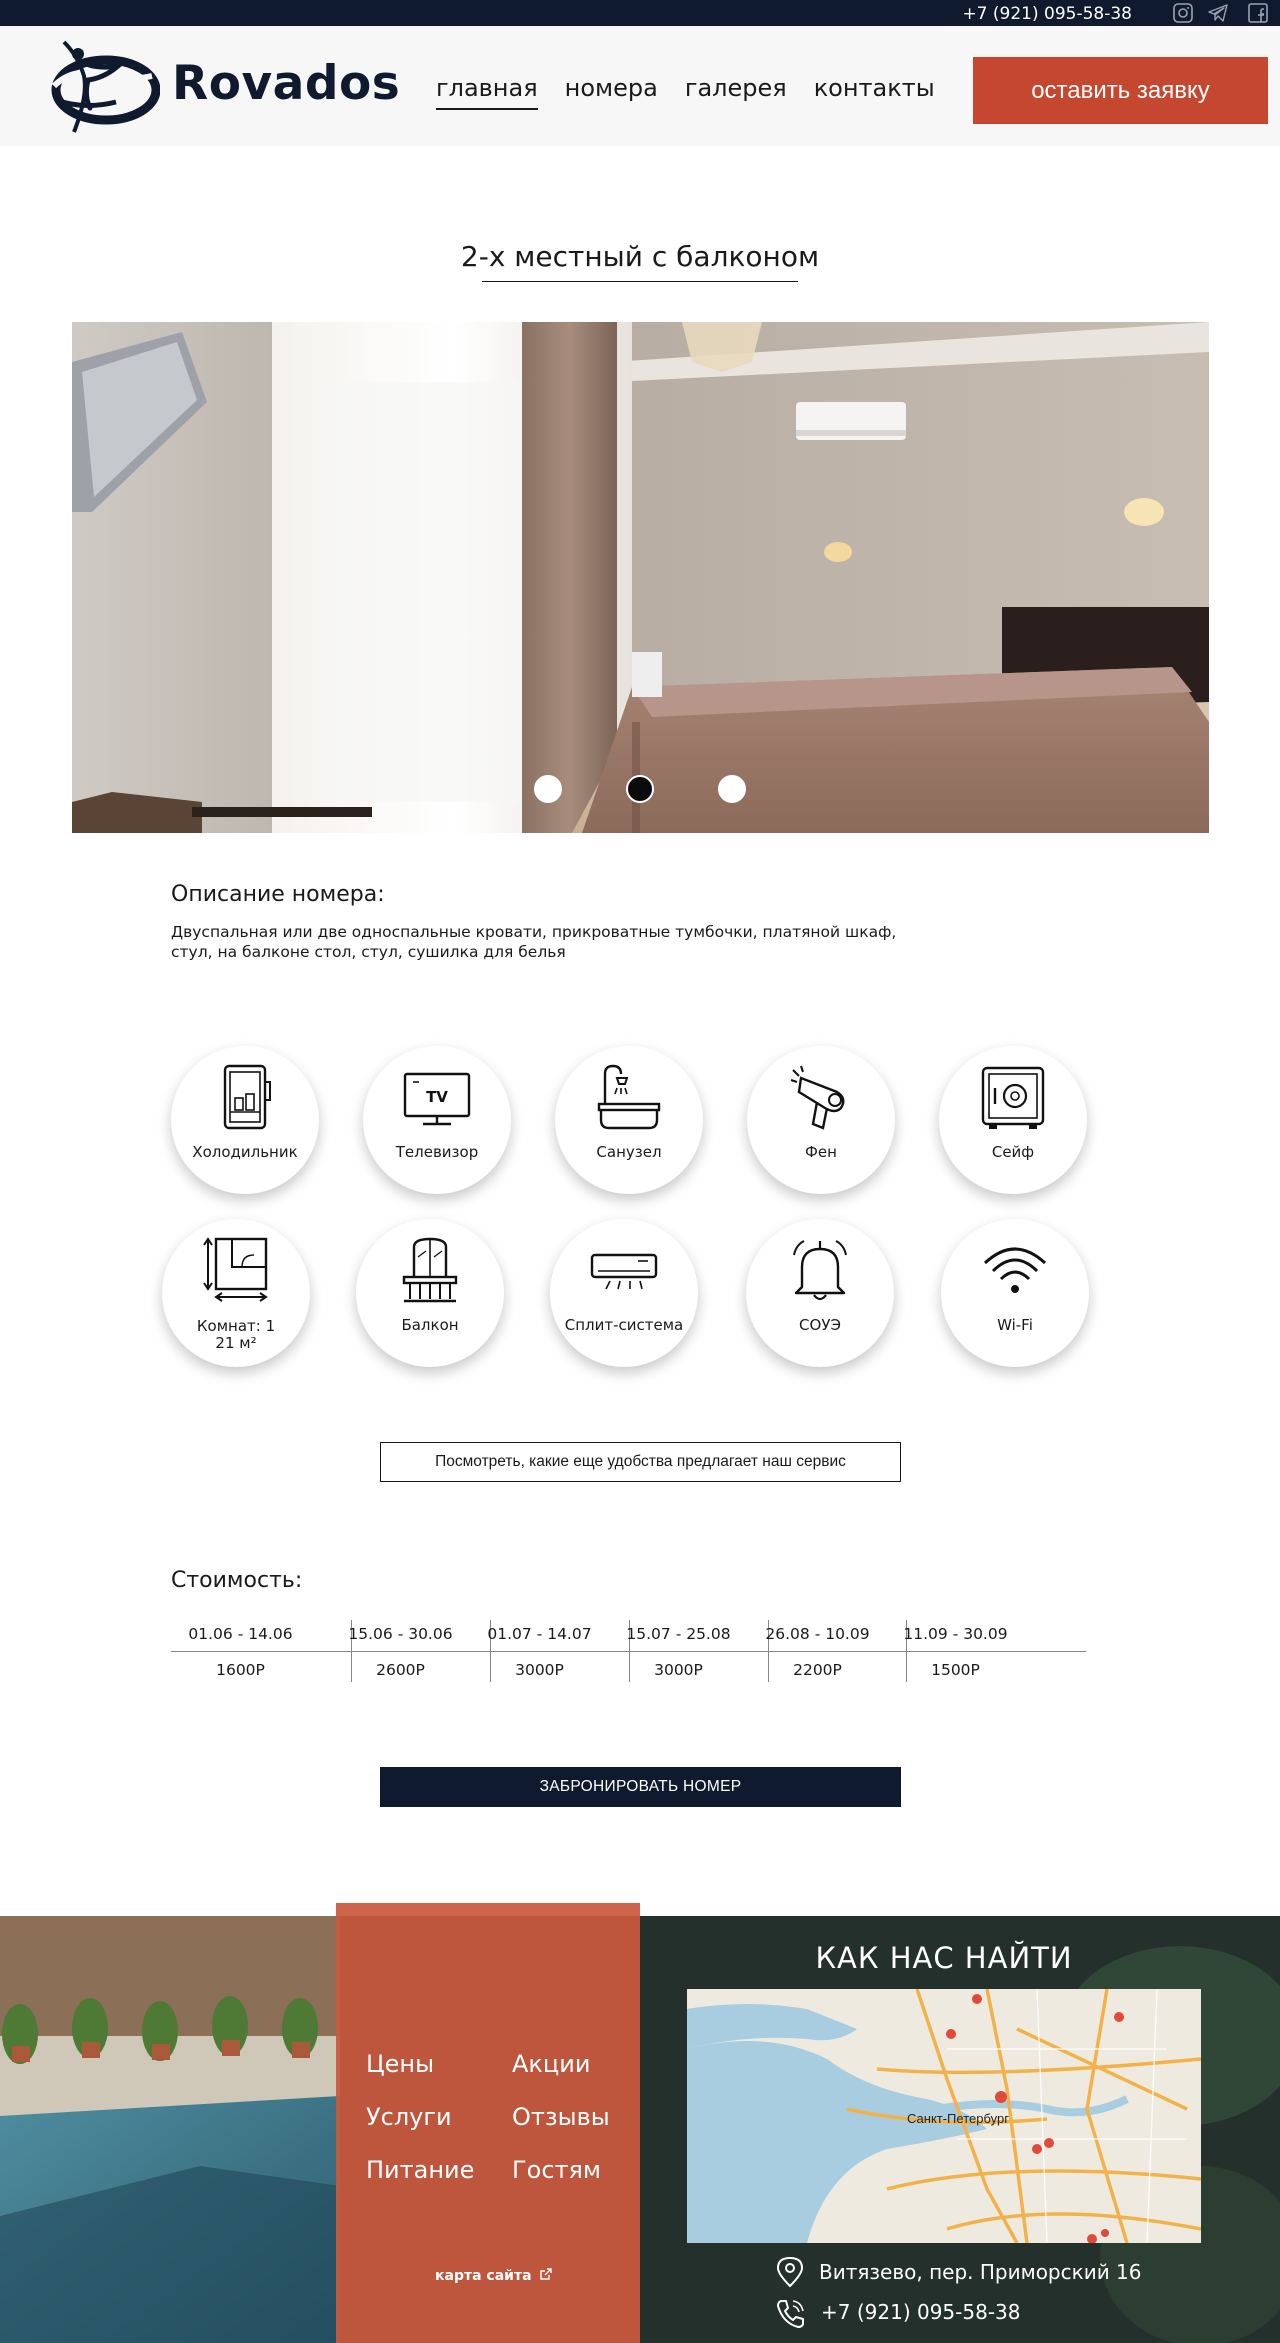 Image resolution: width=1280 pixels, height=2343 pixels. I want to click on wifi-icon, so click(1015, 1270).